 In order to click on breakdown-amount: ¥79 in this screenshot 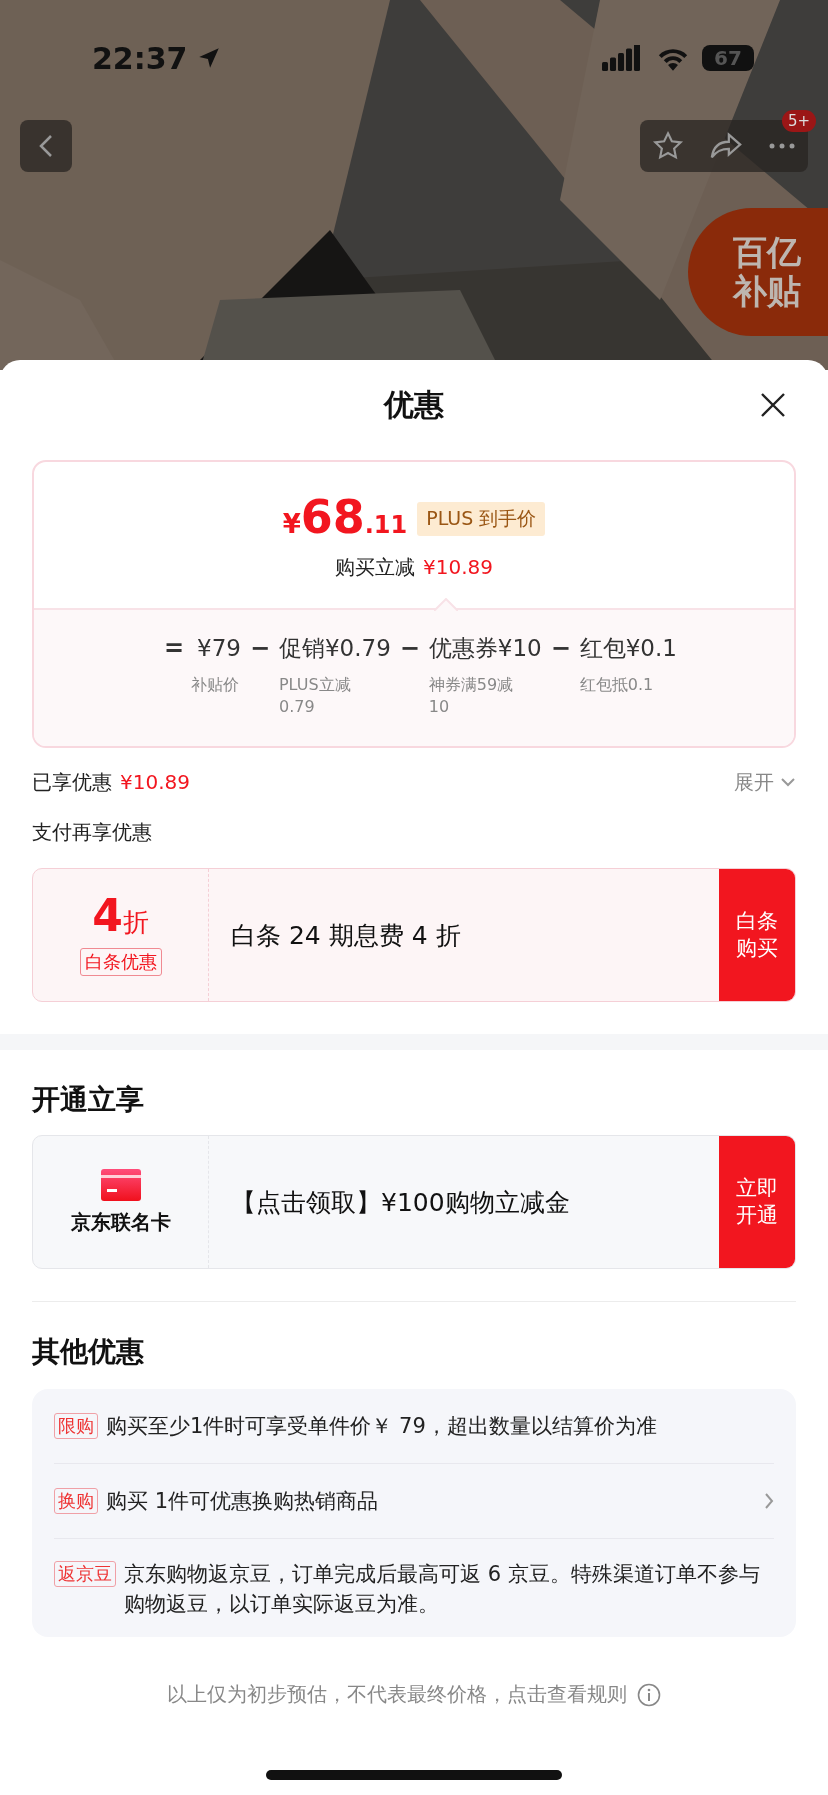, I will do `click(219, 648)`.